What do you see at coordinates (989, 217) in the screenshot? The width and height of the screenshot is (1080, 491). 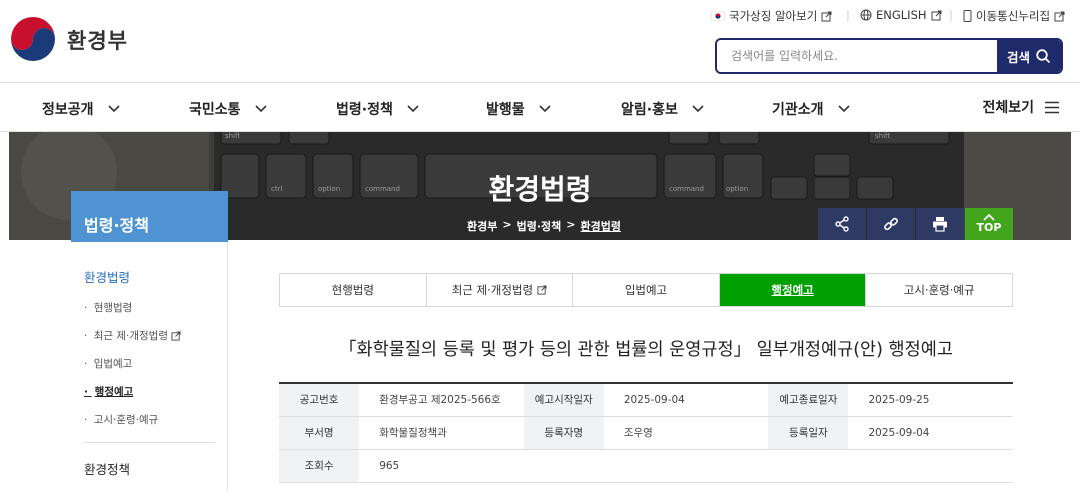 I see `arrow-up-icon` at bounding box center [989, 217].